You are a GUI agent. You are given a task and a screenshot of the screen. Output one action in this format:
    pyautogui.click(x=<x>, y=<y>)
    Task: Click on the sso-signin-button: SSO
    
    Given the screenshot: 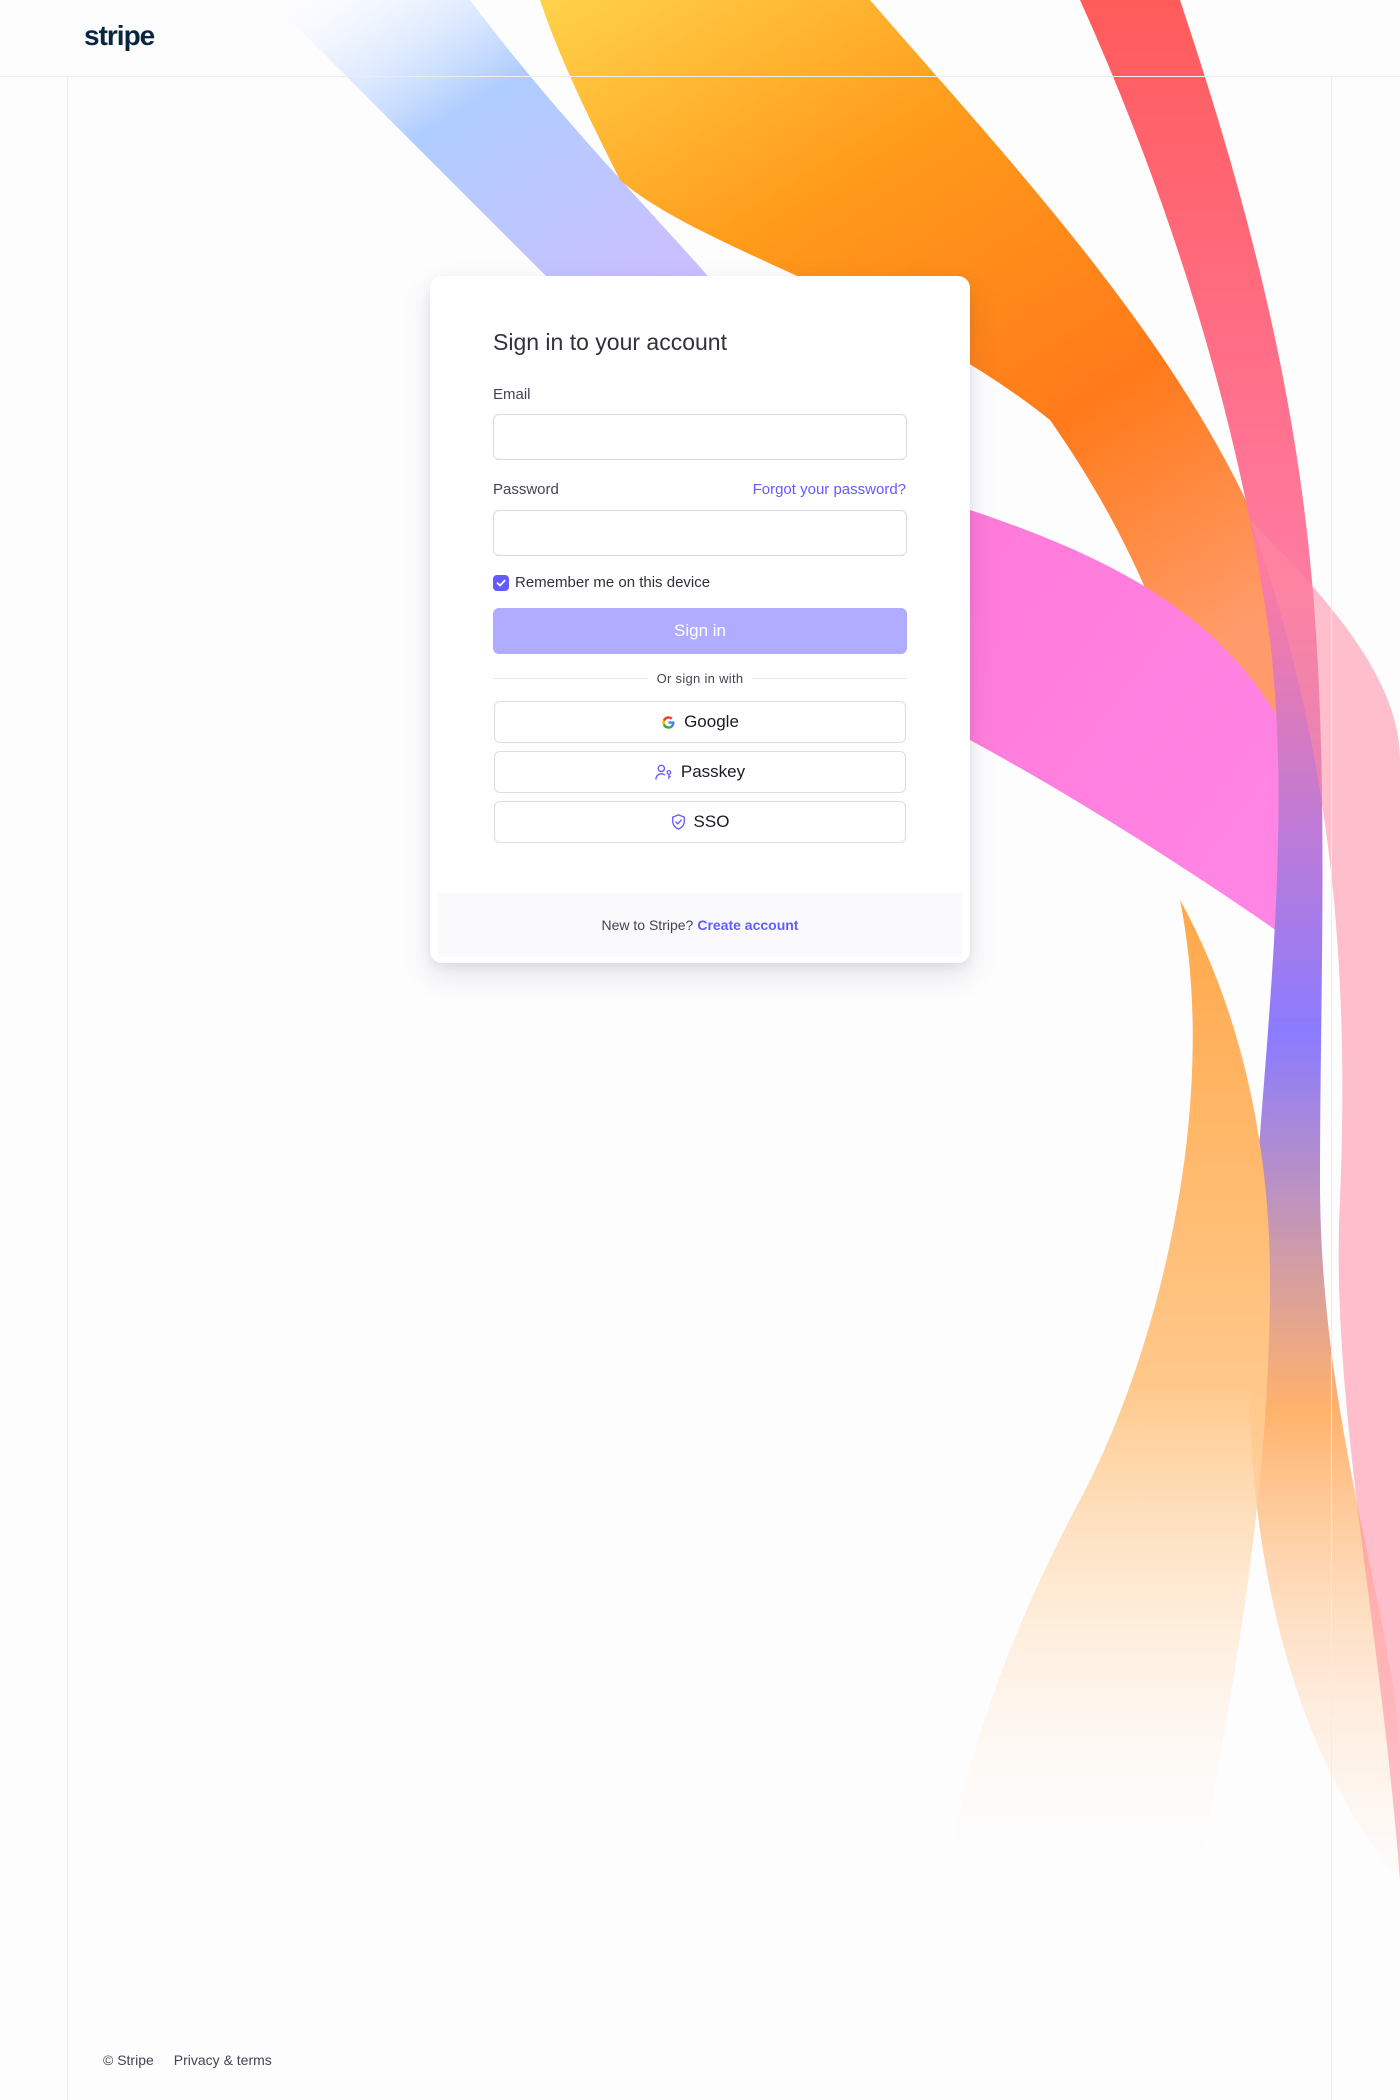 What is the action you would take?
    pyautogui.click(x=700, y=822)
    